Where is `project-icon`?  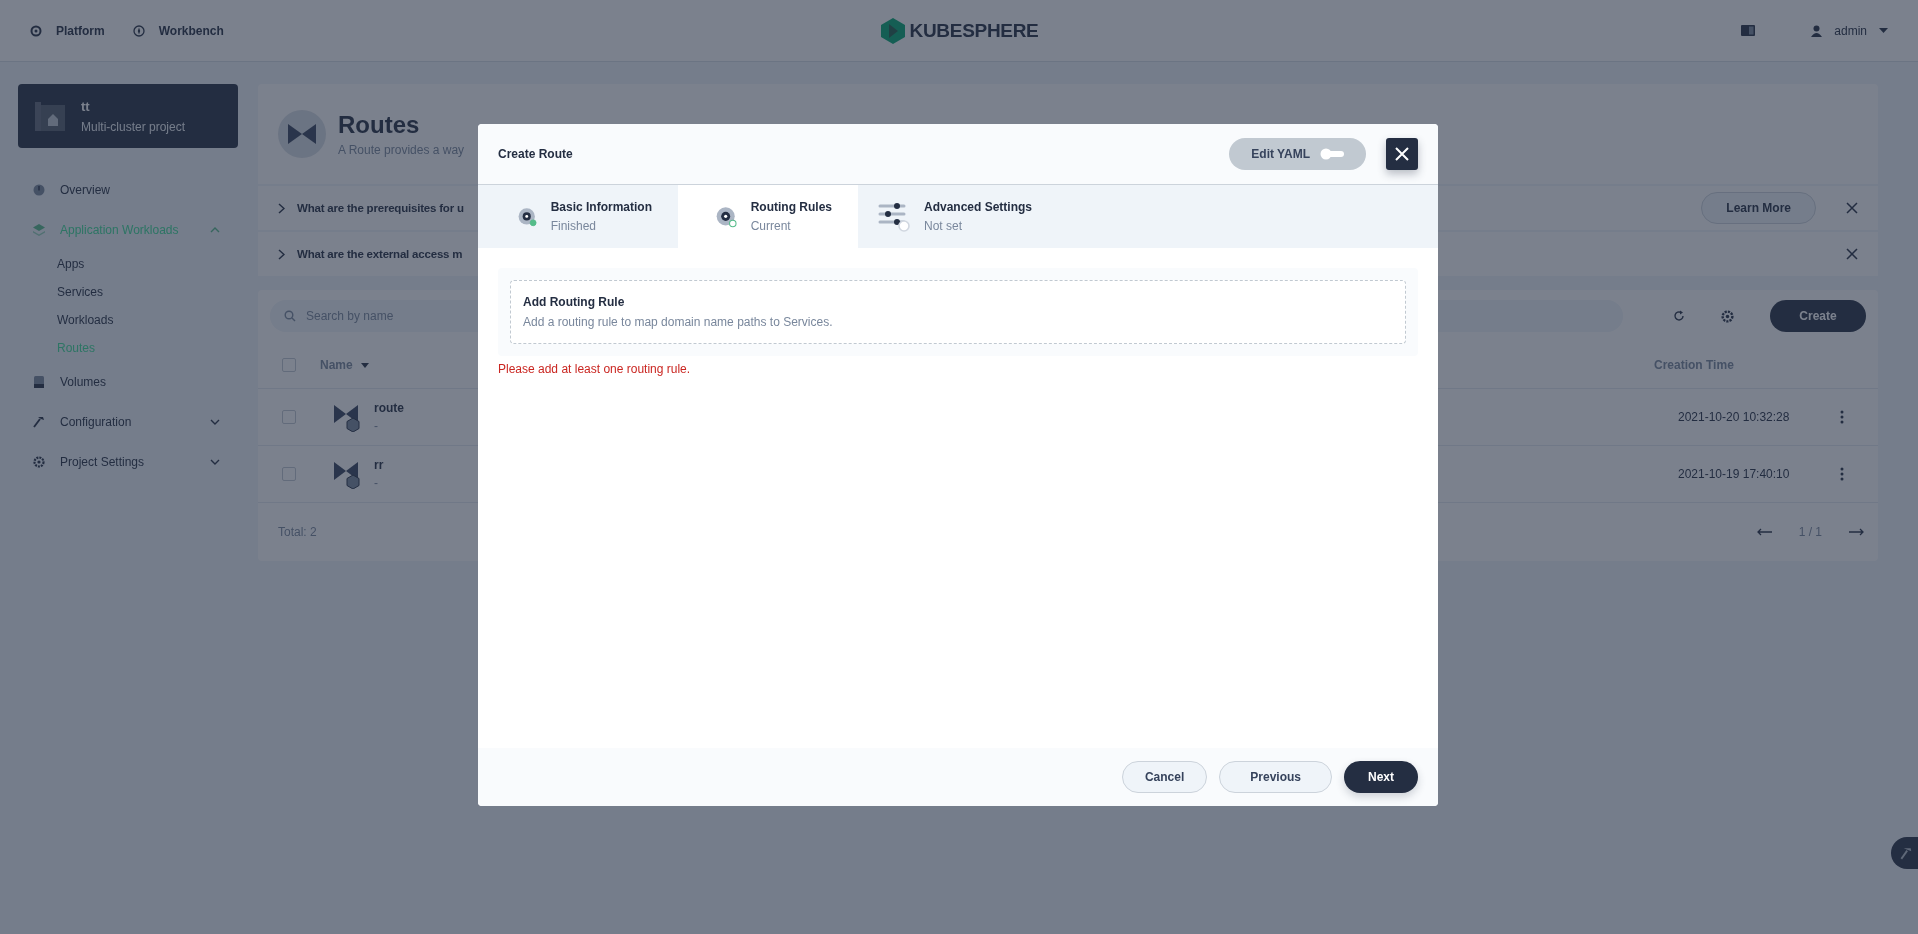 project-icon is located at coordinates (50, 116).